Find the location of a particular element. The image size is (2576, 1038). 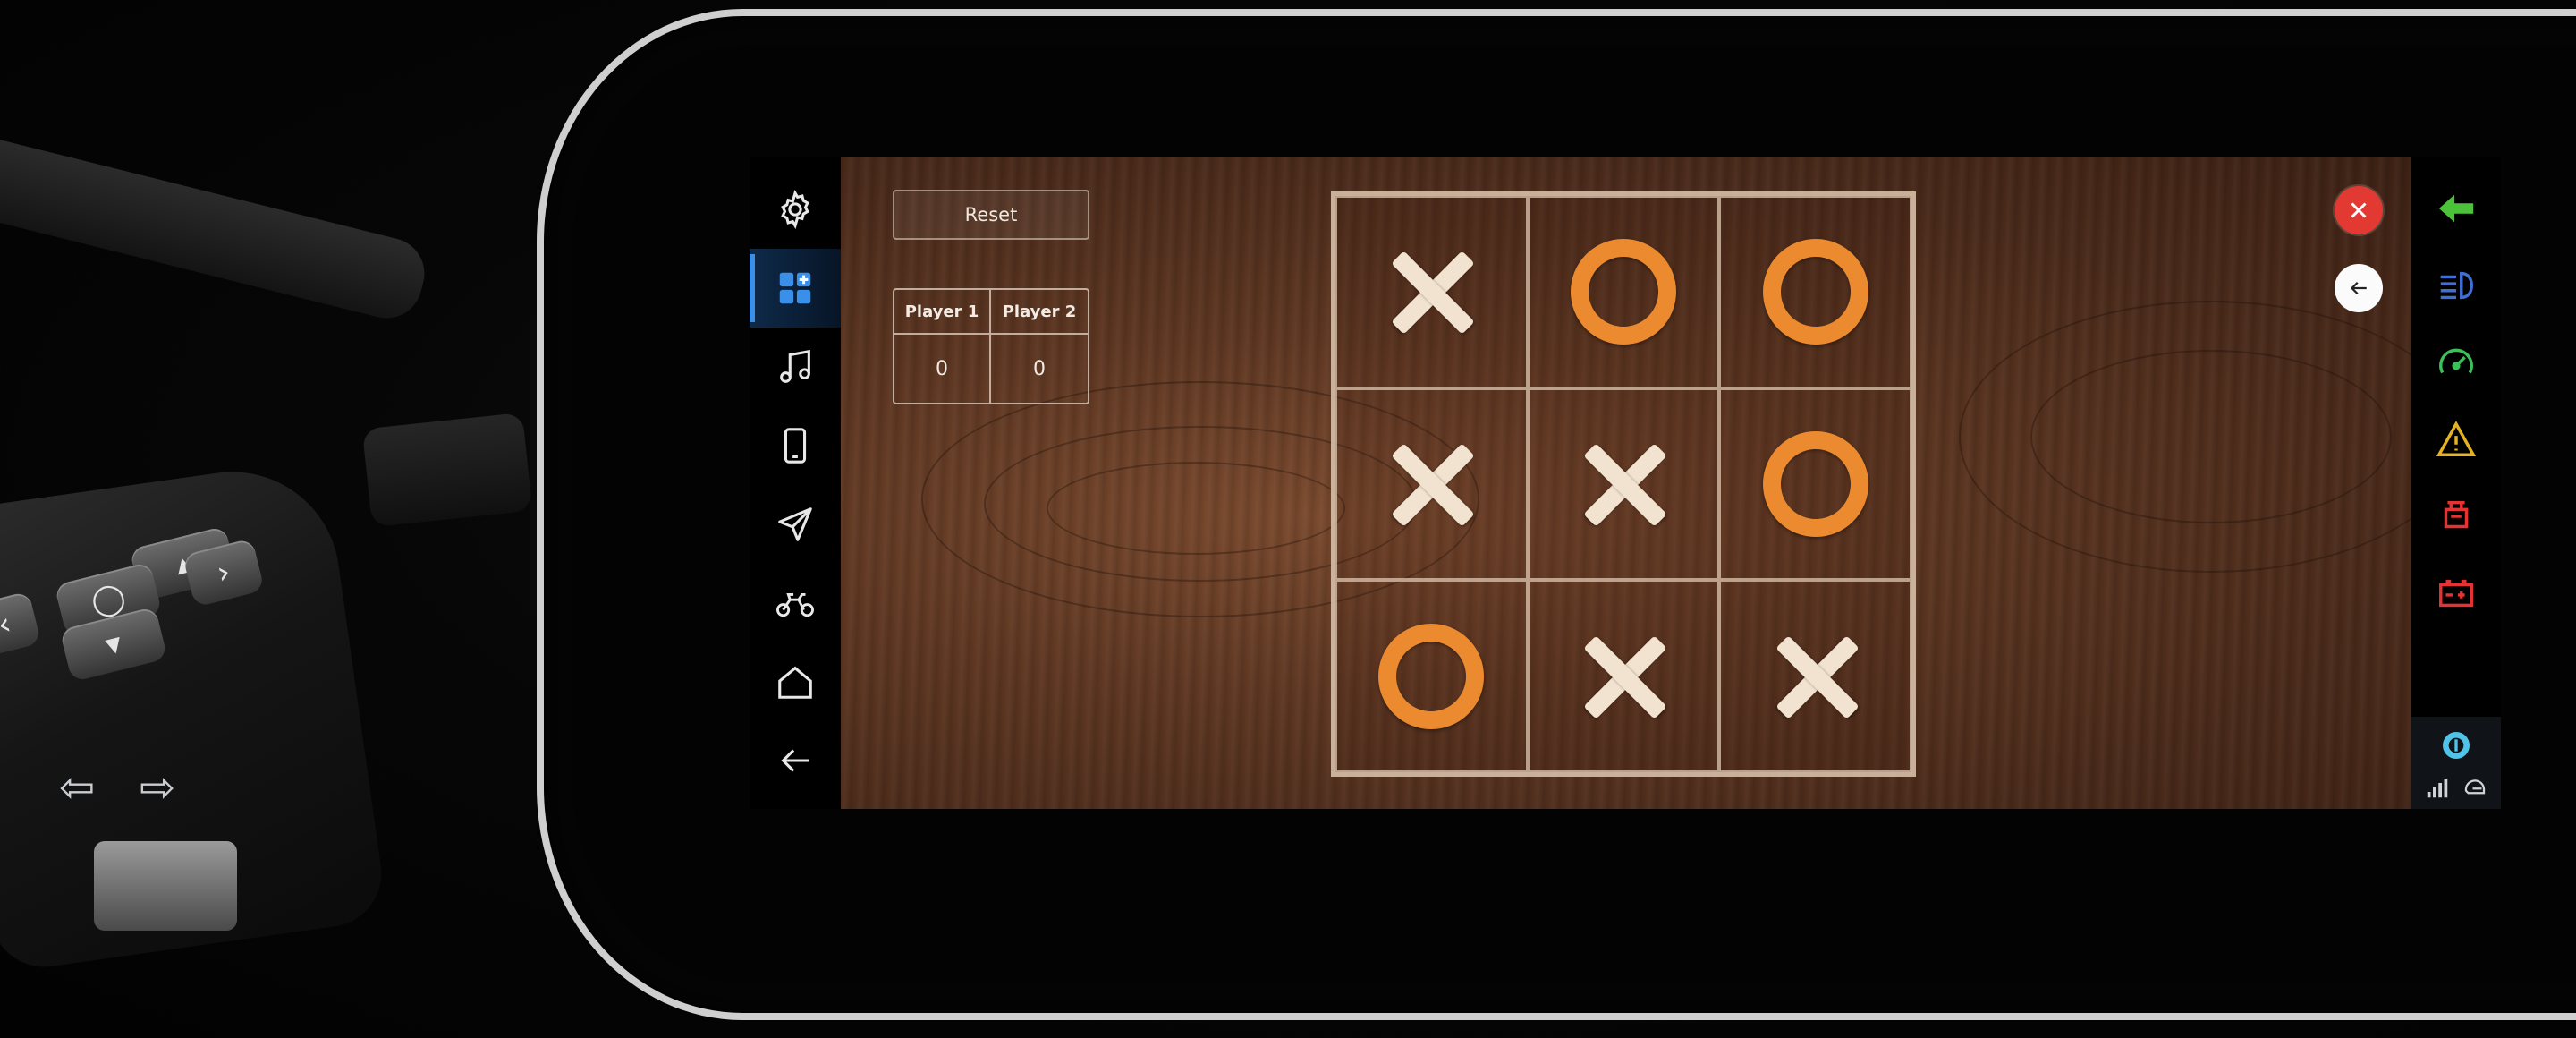

low-beam-icon is located at coordinates (2456, 285).